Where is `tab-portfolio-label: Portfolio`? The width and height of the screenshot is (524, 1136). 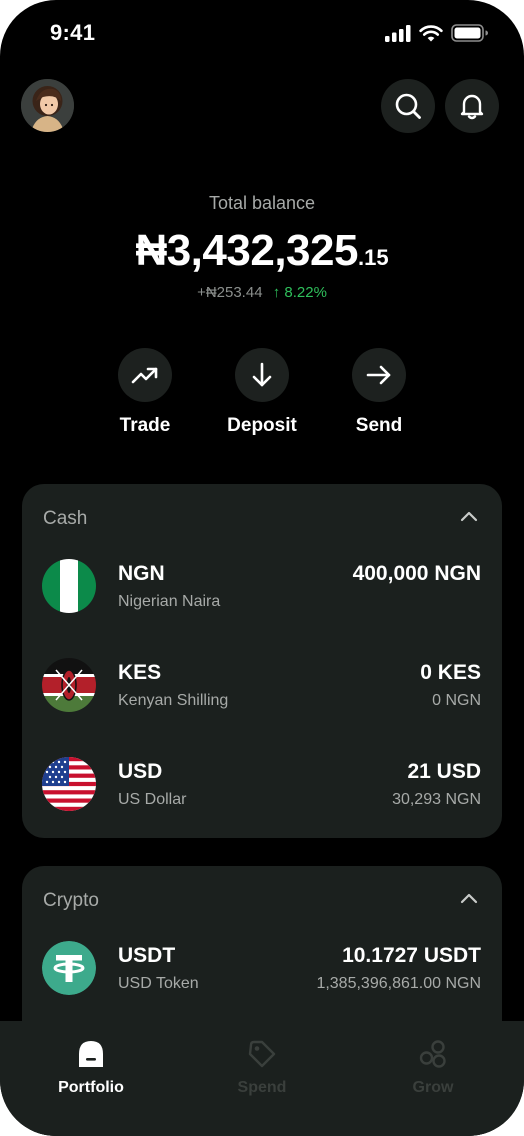
tab-portfolio-label: Portfolio is located at coordinates (91, 1087).